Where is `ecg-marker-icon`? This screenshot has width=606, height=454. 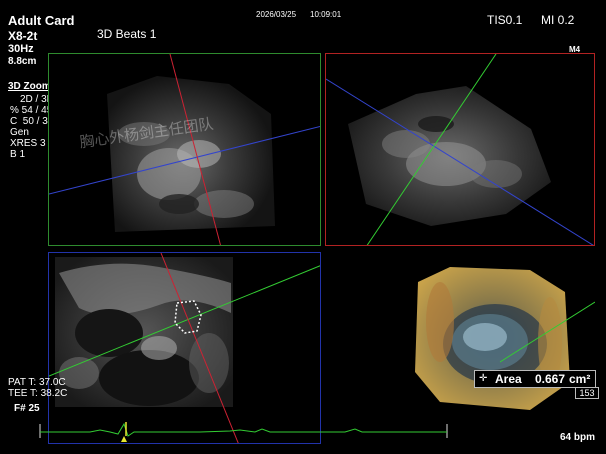 ecg-marker-icon is located at coordinates (124, 439).